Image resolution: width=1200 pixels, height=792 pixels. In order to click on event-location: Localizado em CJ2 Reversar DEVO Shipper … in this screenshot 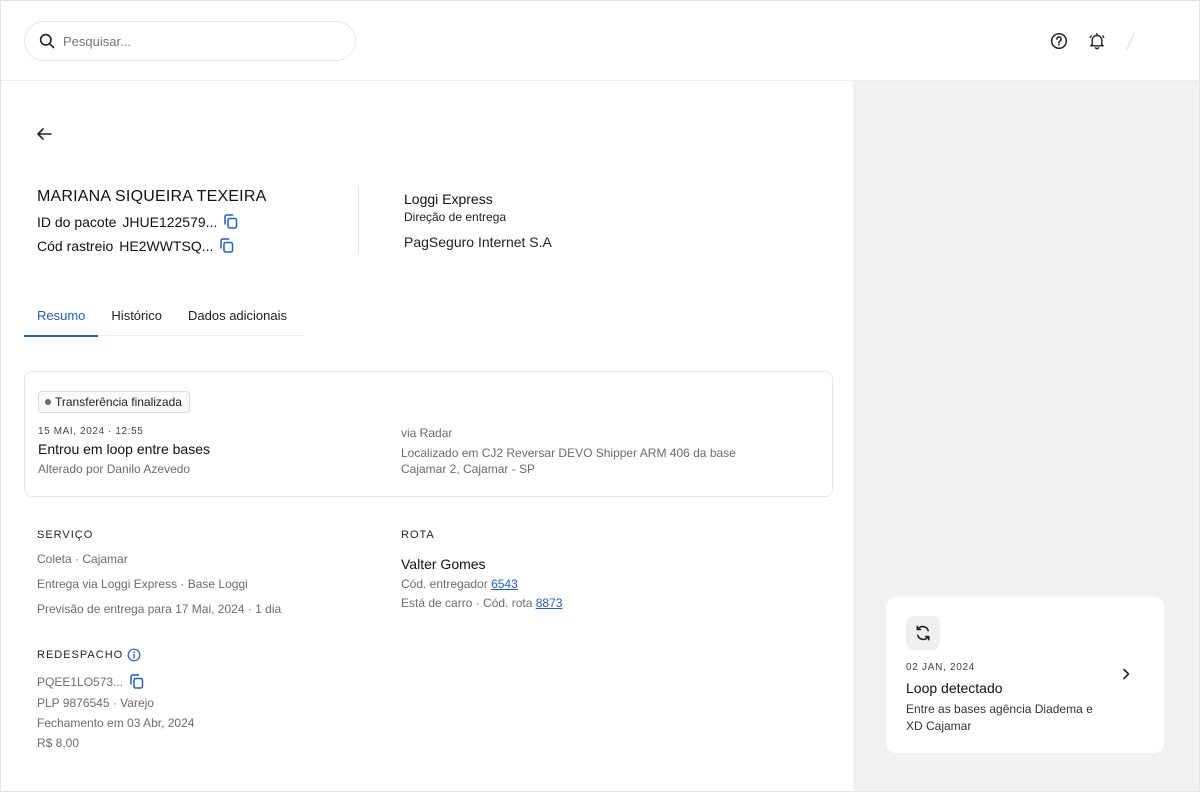, I will do `click(568, 461)`.